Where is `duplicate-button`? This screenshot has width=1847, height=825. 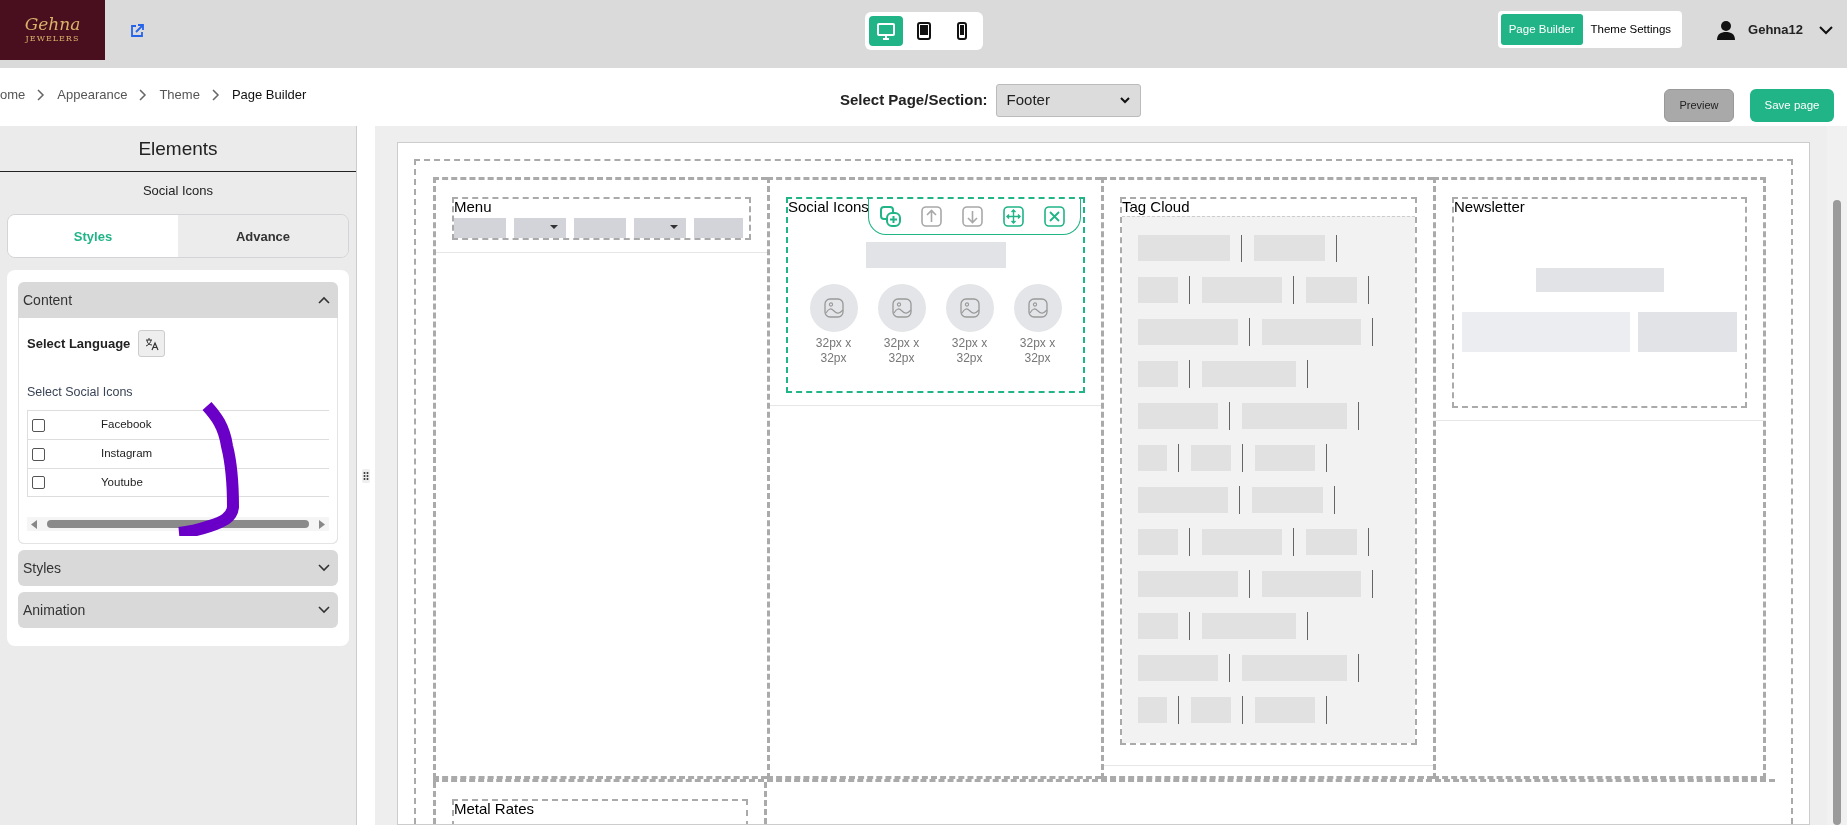 duplicate-button is located at coordinates (890, 216).